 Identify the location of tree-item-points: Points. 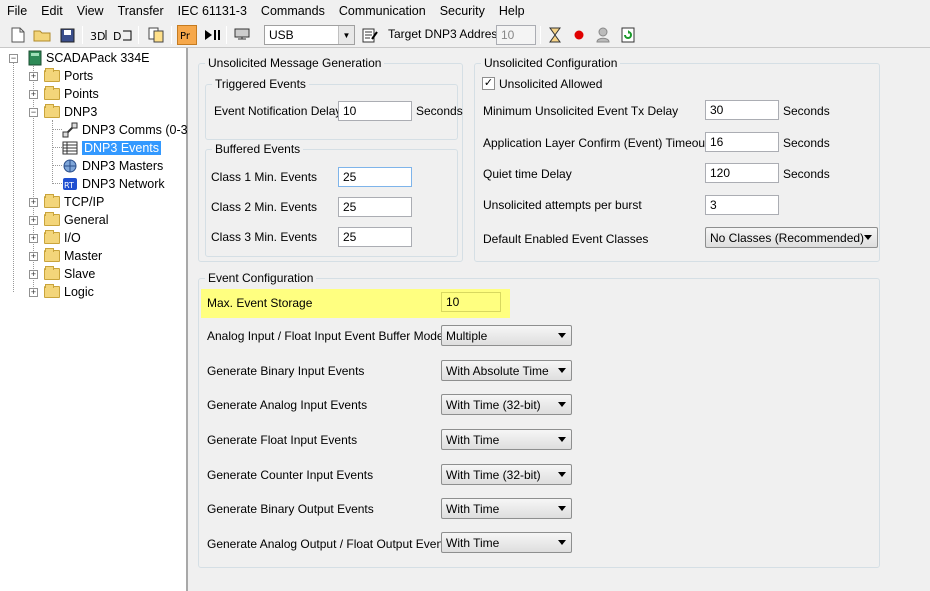
(71, 94).